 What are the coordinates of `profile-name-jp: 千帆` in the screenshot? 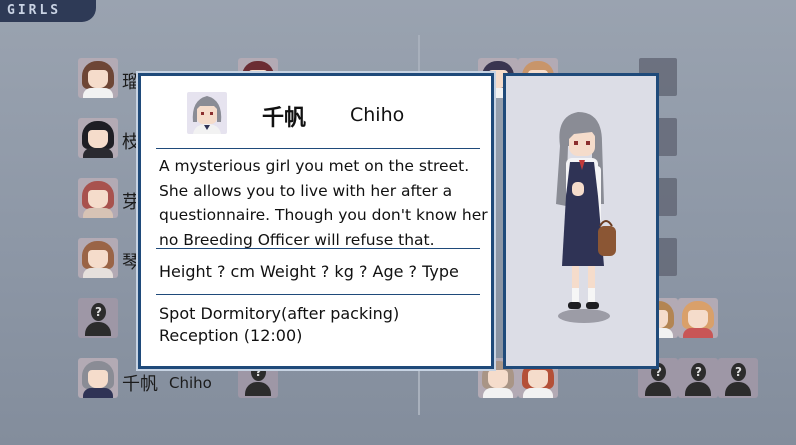 It's located at (284, 118).